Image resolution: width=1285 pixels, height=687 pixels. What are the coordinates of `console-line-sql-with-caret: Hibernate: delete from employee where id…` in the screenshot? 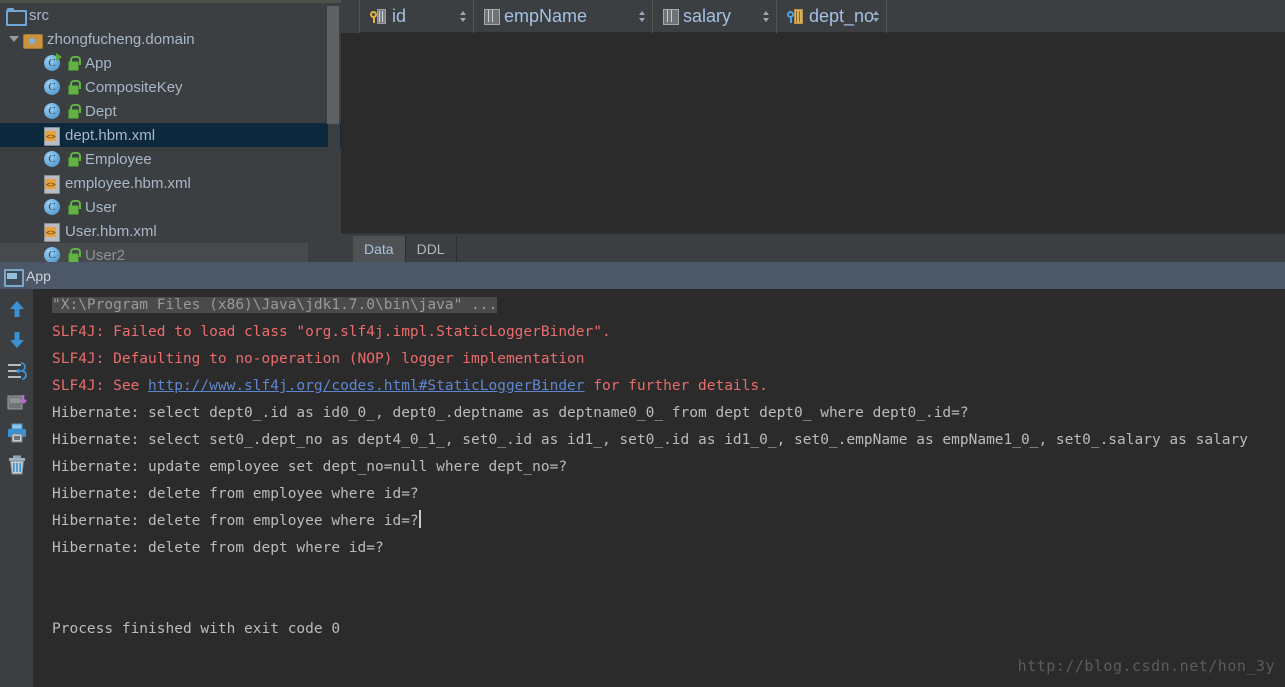 It's located at (668, 521).